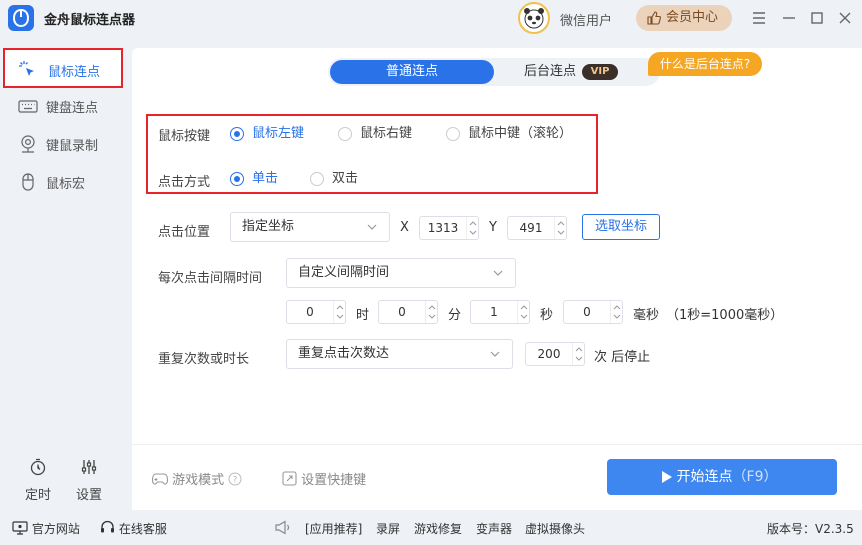 This screenshot has width=862, height=545. What do you see at coordinates (316, 312) in the screenshot?
I see `hours-input: 0` at bounding box center [316, 312].